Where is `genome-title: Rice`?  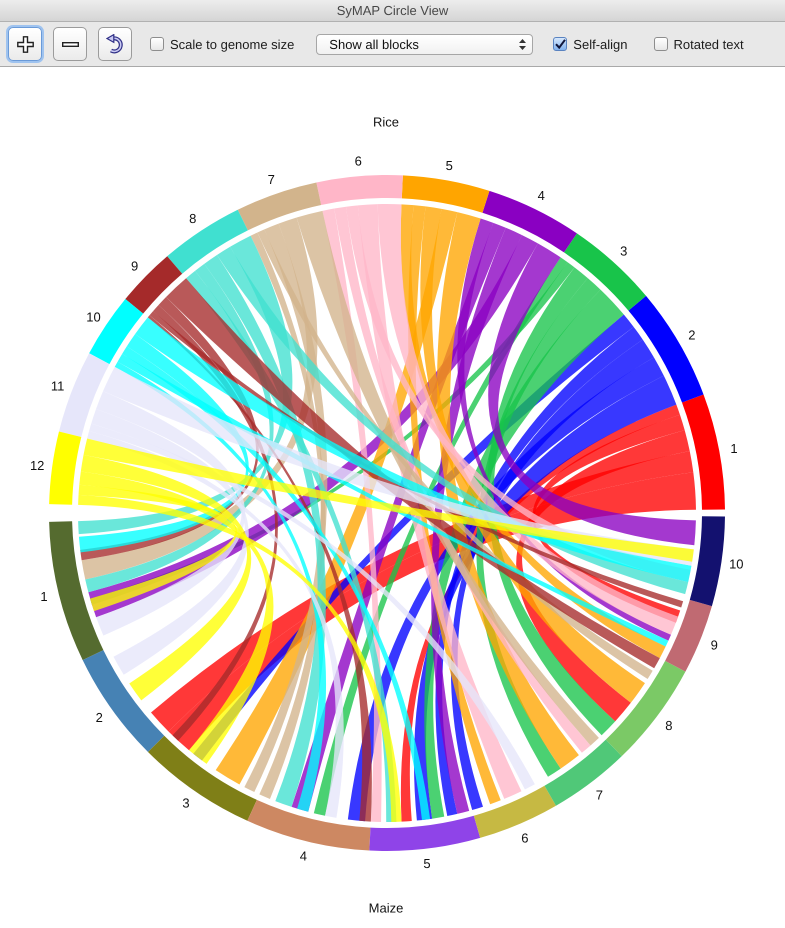 genome-title: Rice is located at coordinates (386, 122).